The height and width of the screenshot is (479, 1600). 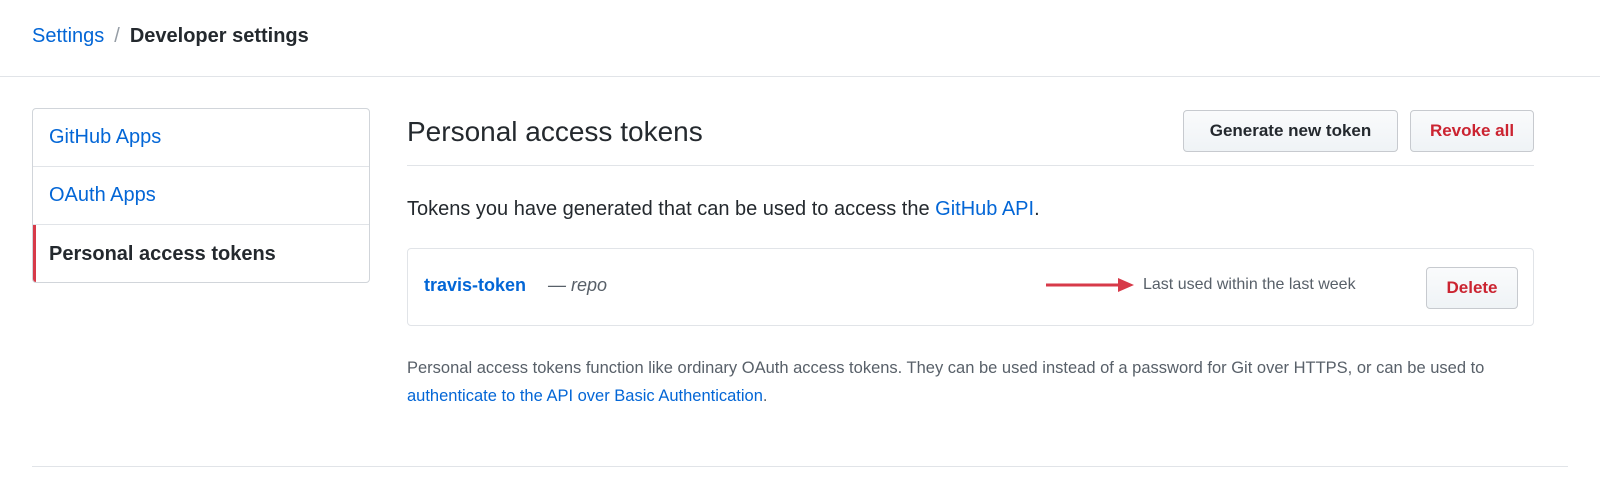 I want to click on sidebar-item-label: GitHub Apps, so click(x=105, y=137).